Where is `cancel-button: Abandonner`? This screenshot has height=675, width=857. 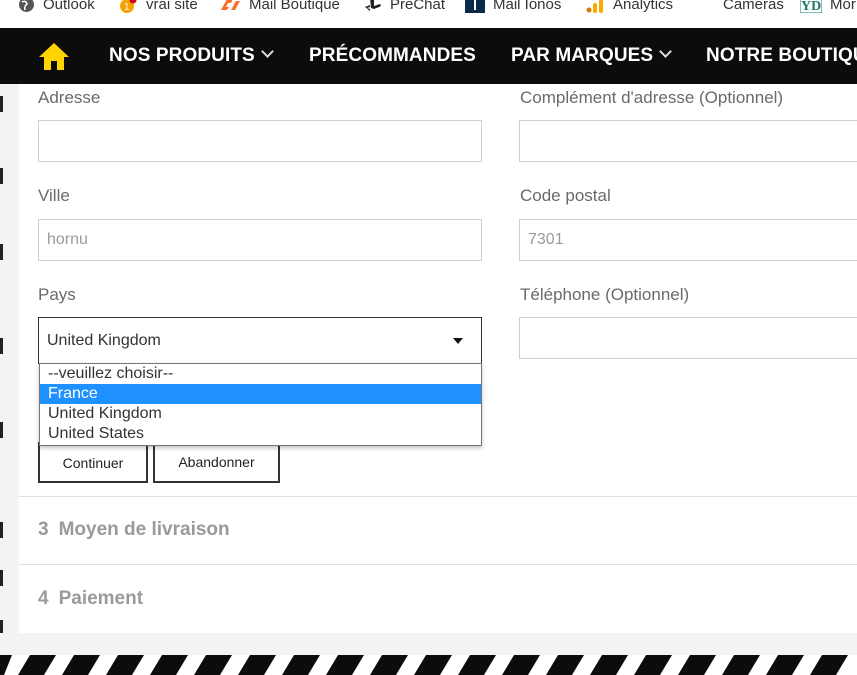 cancel-button: Abandonner is located at coordinates (216, 462).